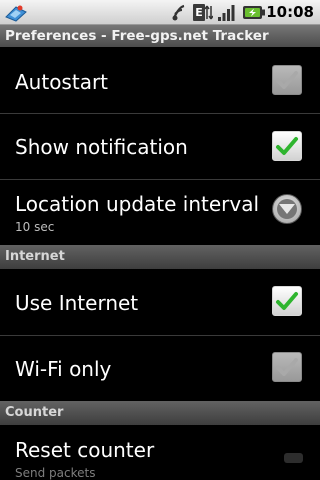 Image resolution: width=320 pixels, height=480 pixels. Describe the element at coordinates (16, 13) in the screenshot. I see `app-icon` at that location.